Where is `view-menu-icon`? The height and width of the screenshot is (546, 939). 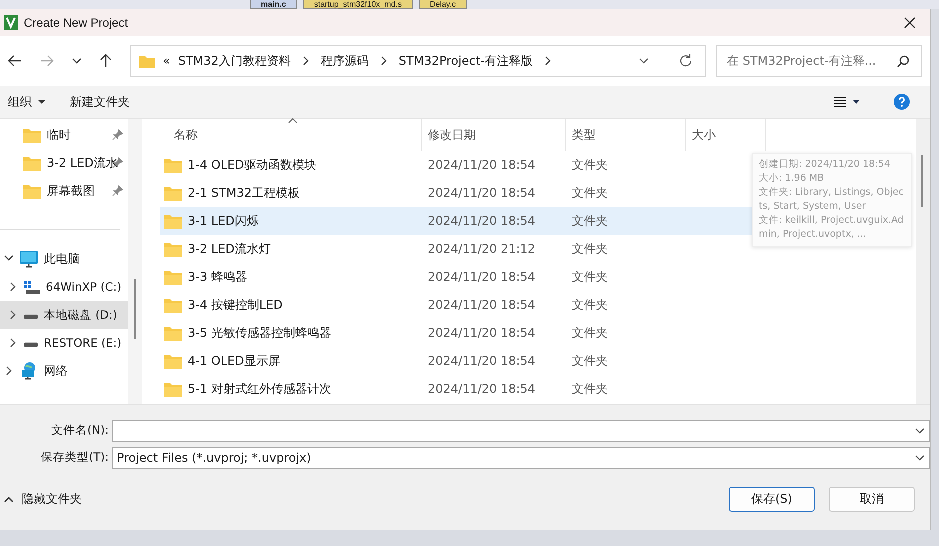 view-menu-icon is located at coordinates (847, 102).